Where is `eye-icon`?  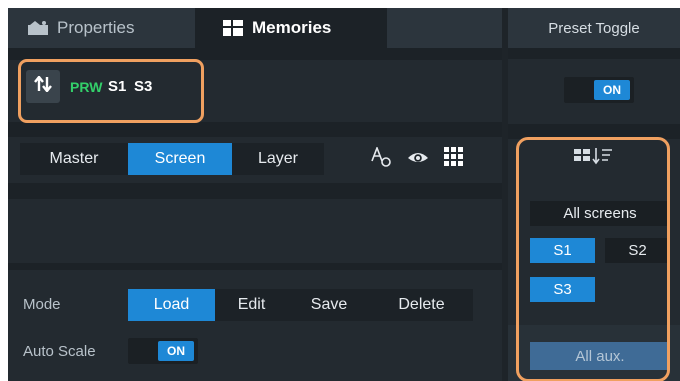
eye-icon is located at coordinates (418, 159).